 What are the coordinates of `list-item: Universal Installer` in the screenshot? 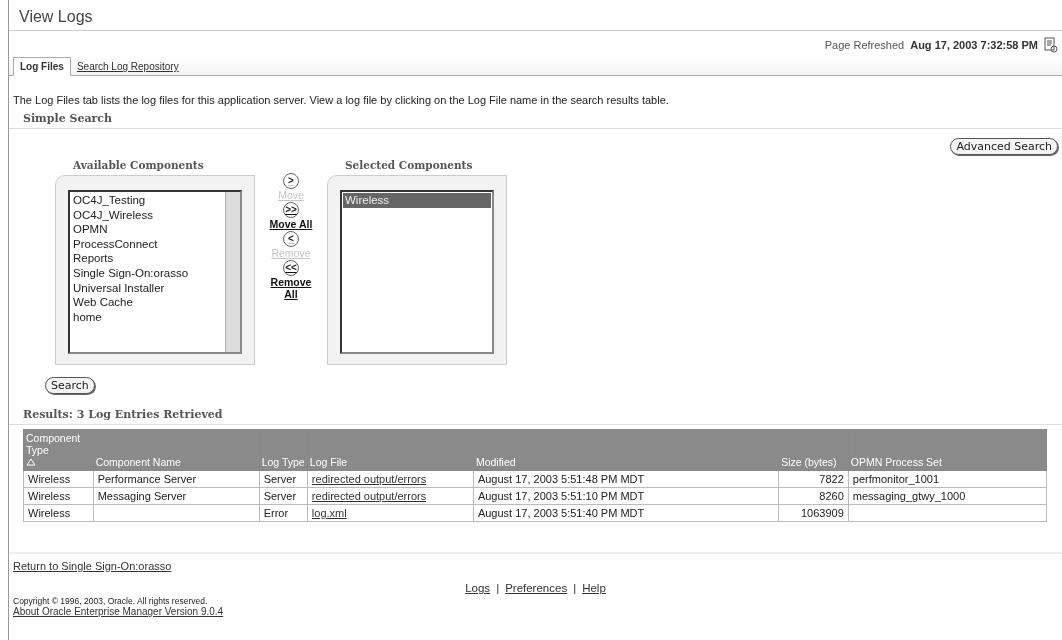 It's located at (147, 288).